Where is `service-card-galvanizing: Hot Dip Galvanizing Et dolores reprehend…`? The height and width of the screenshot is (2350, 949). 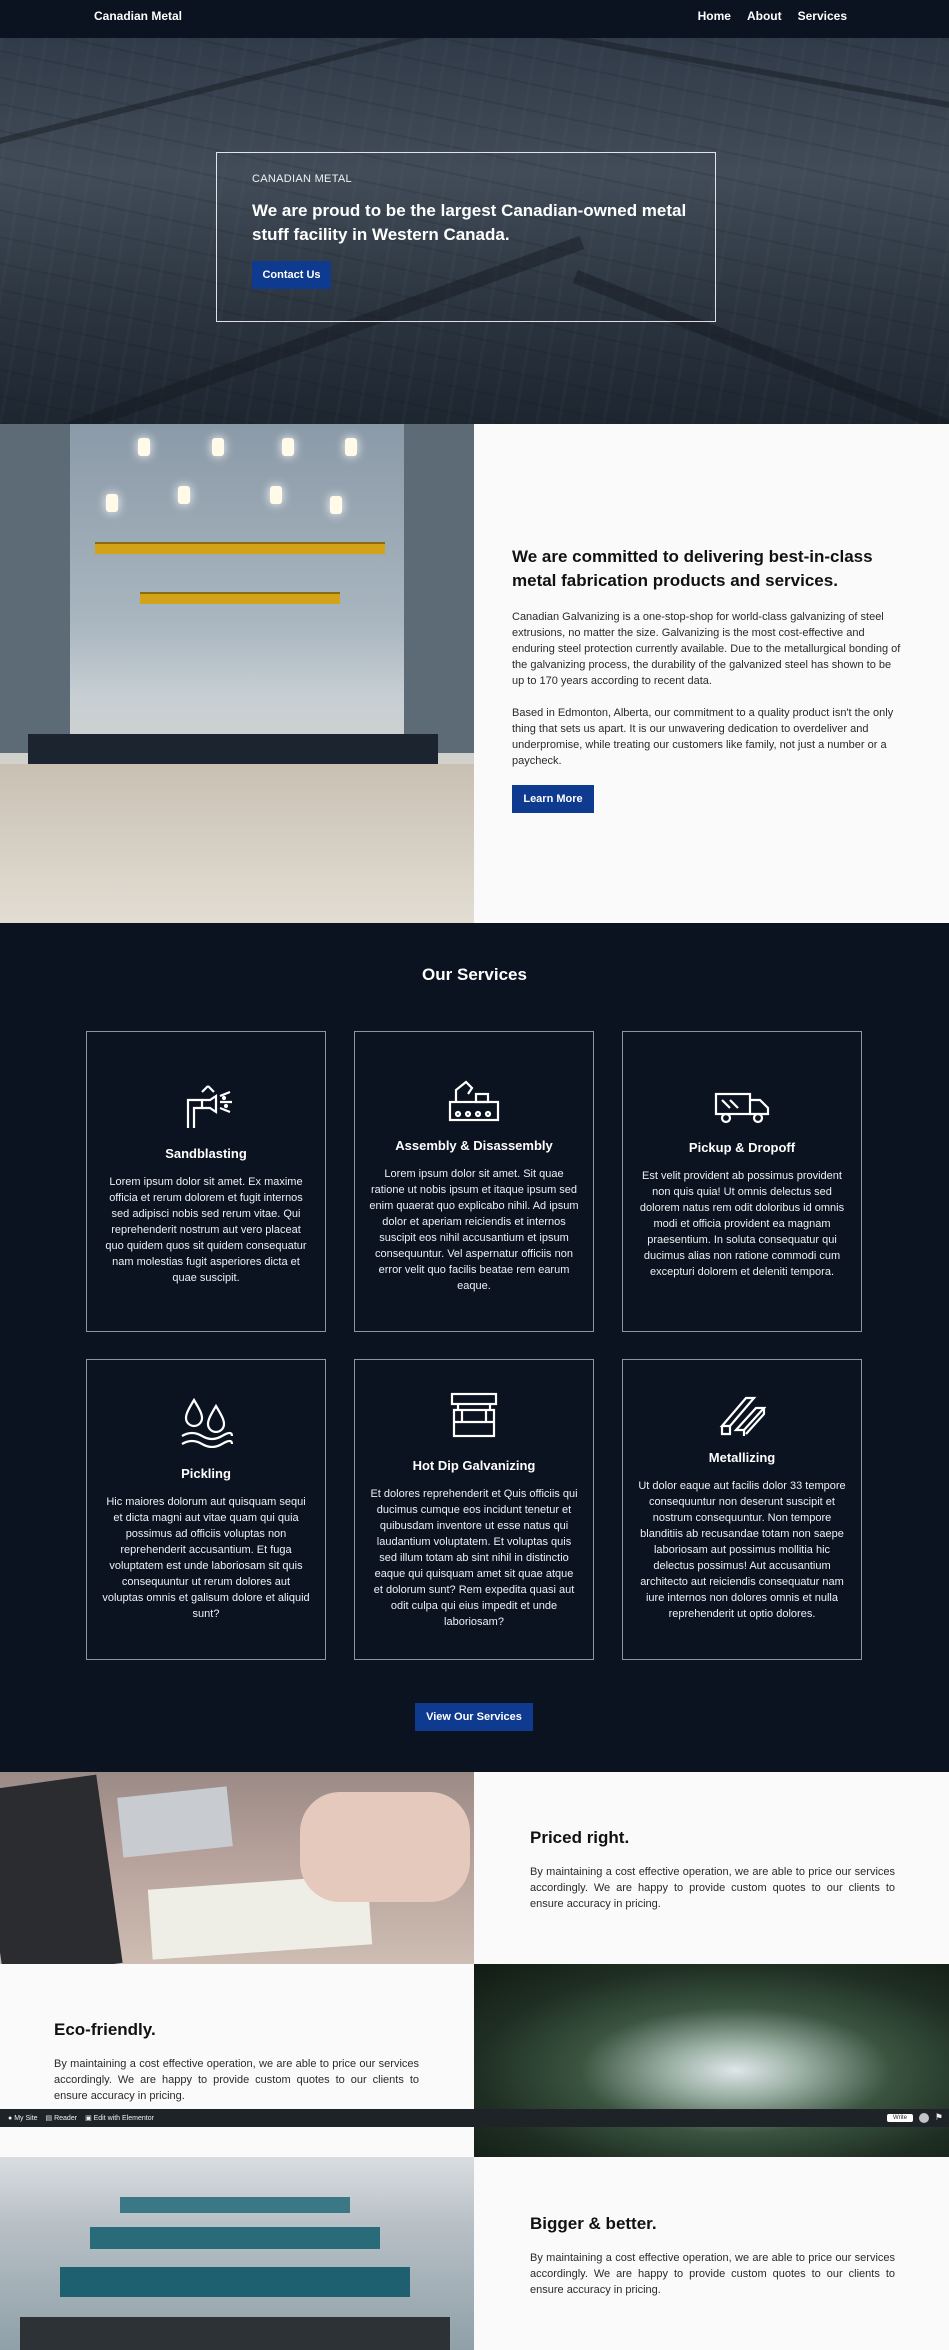
service-card-galvanizing: Hot Dip Galvanizing Et dolores reprehend… is located at coordinates (474, 1509).